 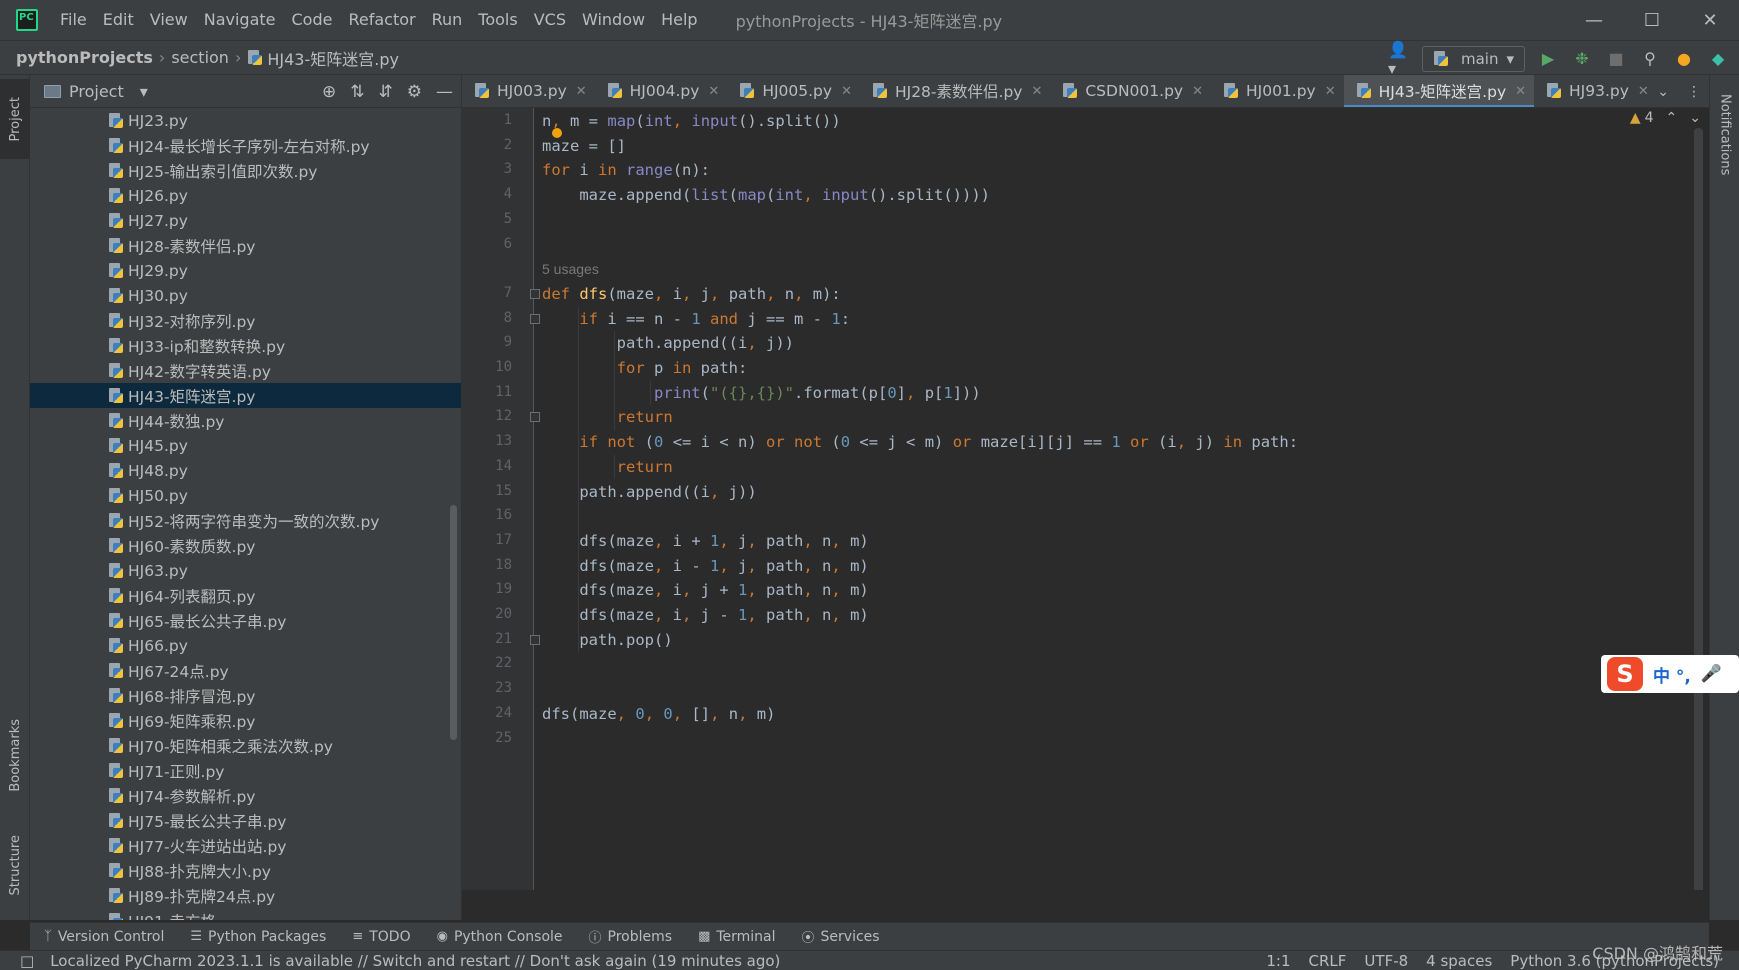 What do you see at coordinates (245, 470) in the screenshot?
I see `project-tree-item: HJ48.py` at bounding box center [245, 470].